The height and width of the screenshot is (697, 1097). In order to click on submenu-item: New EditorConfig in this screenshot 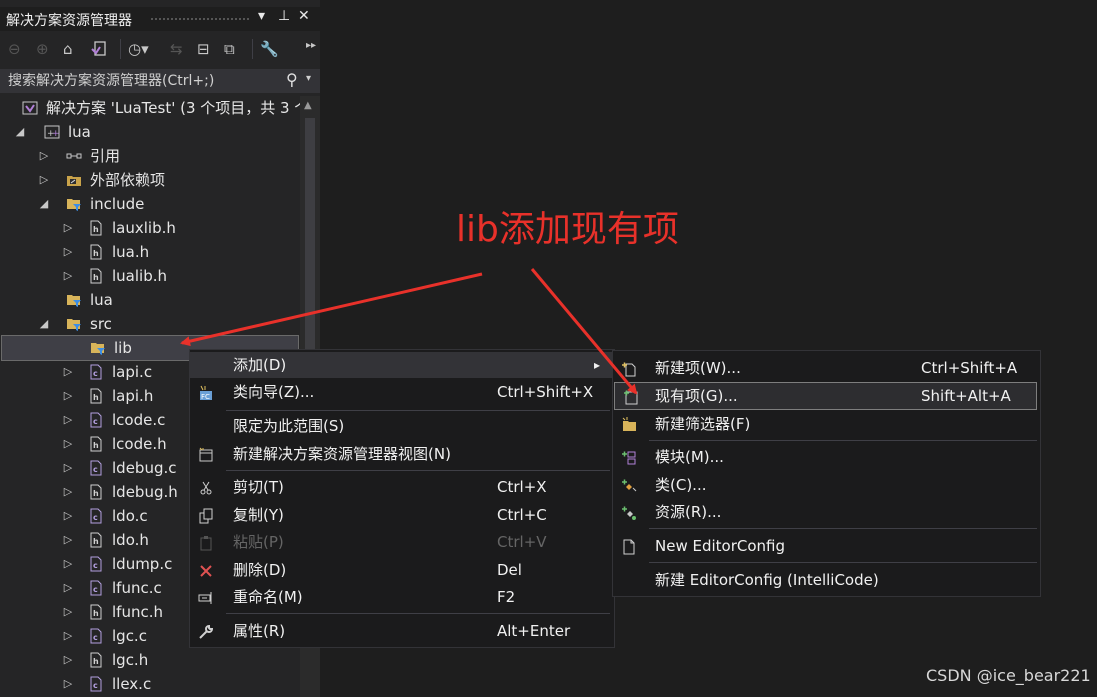, I will do `click(825, 546)`.